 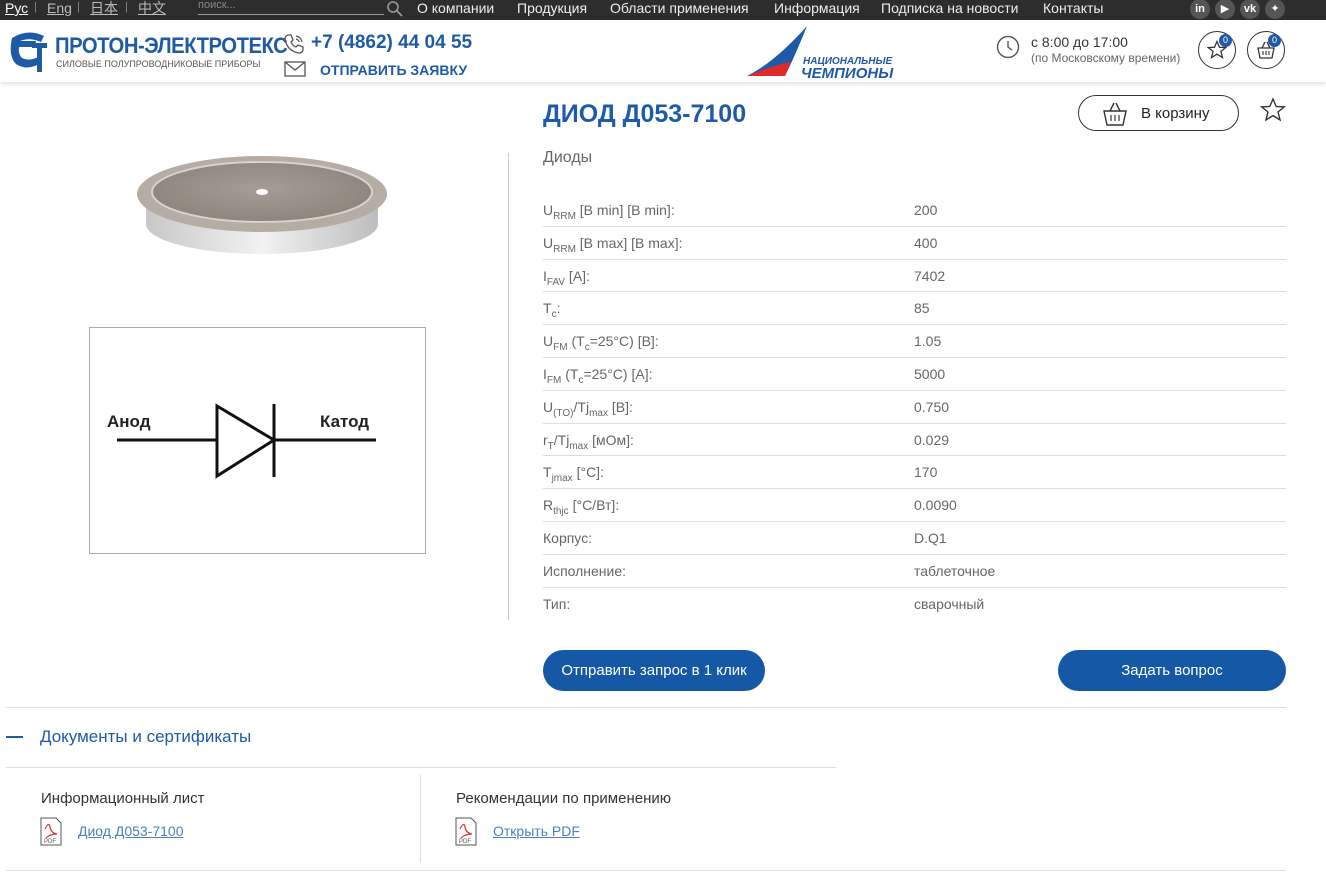 What do you see at coordinates (1172, 670) in the screenshot?
I see `ask-question-button: Задать вопрос` at bounding box center [1172, 670].